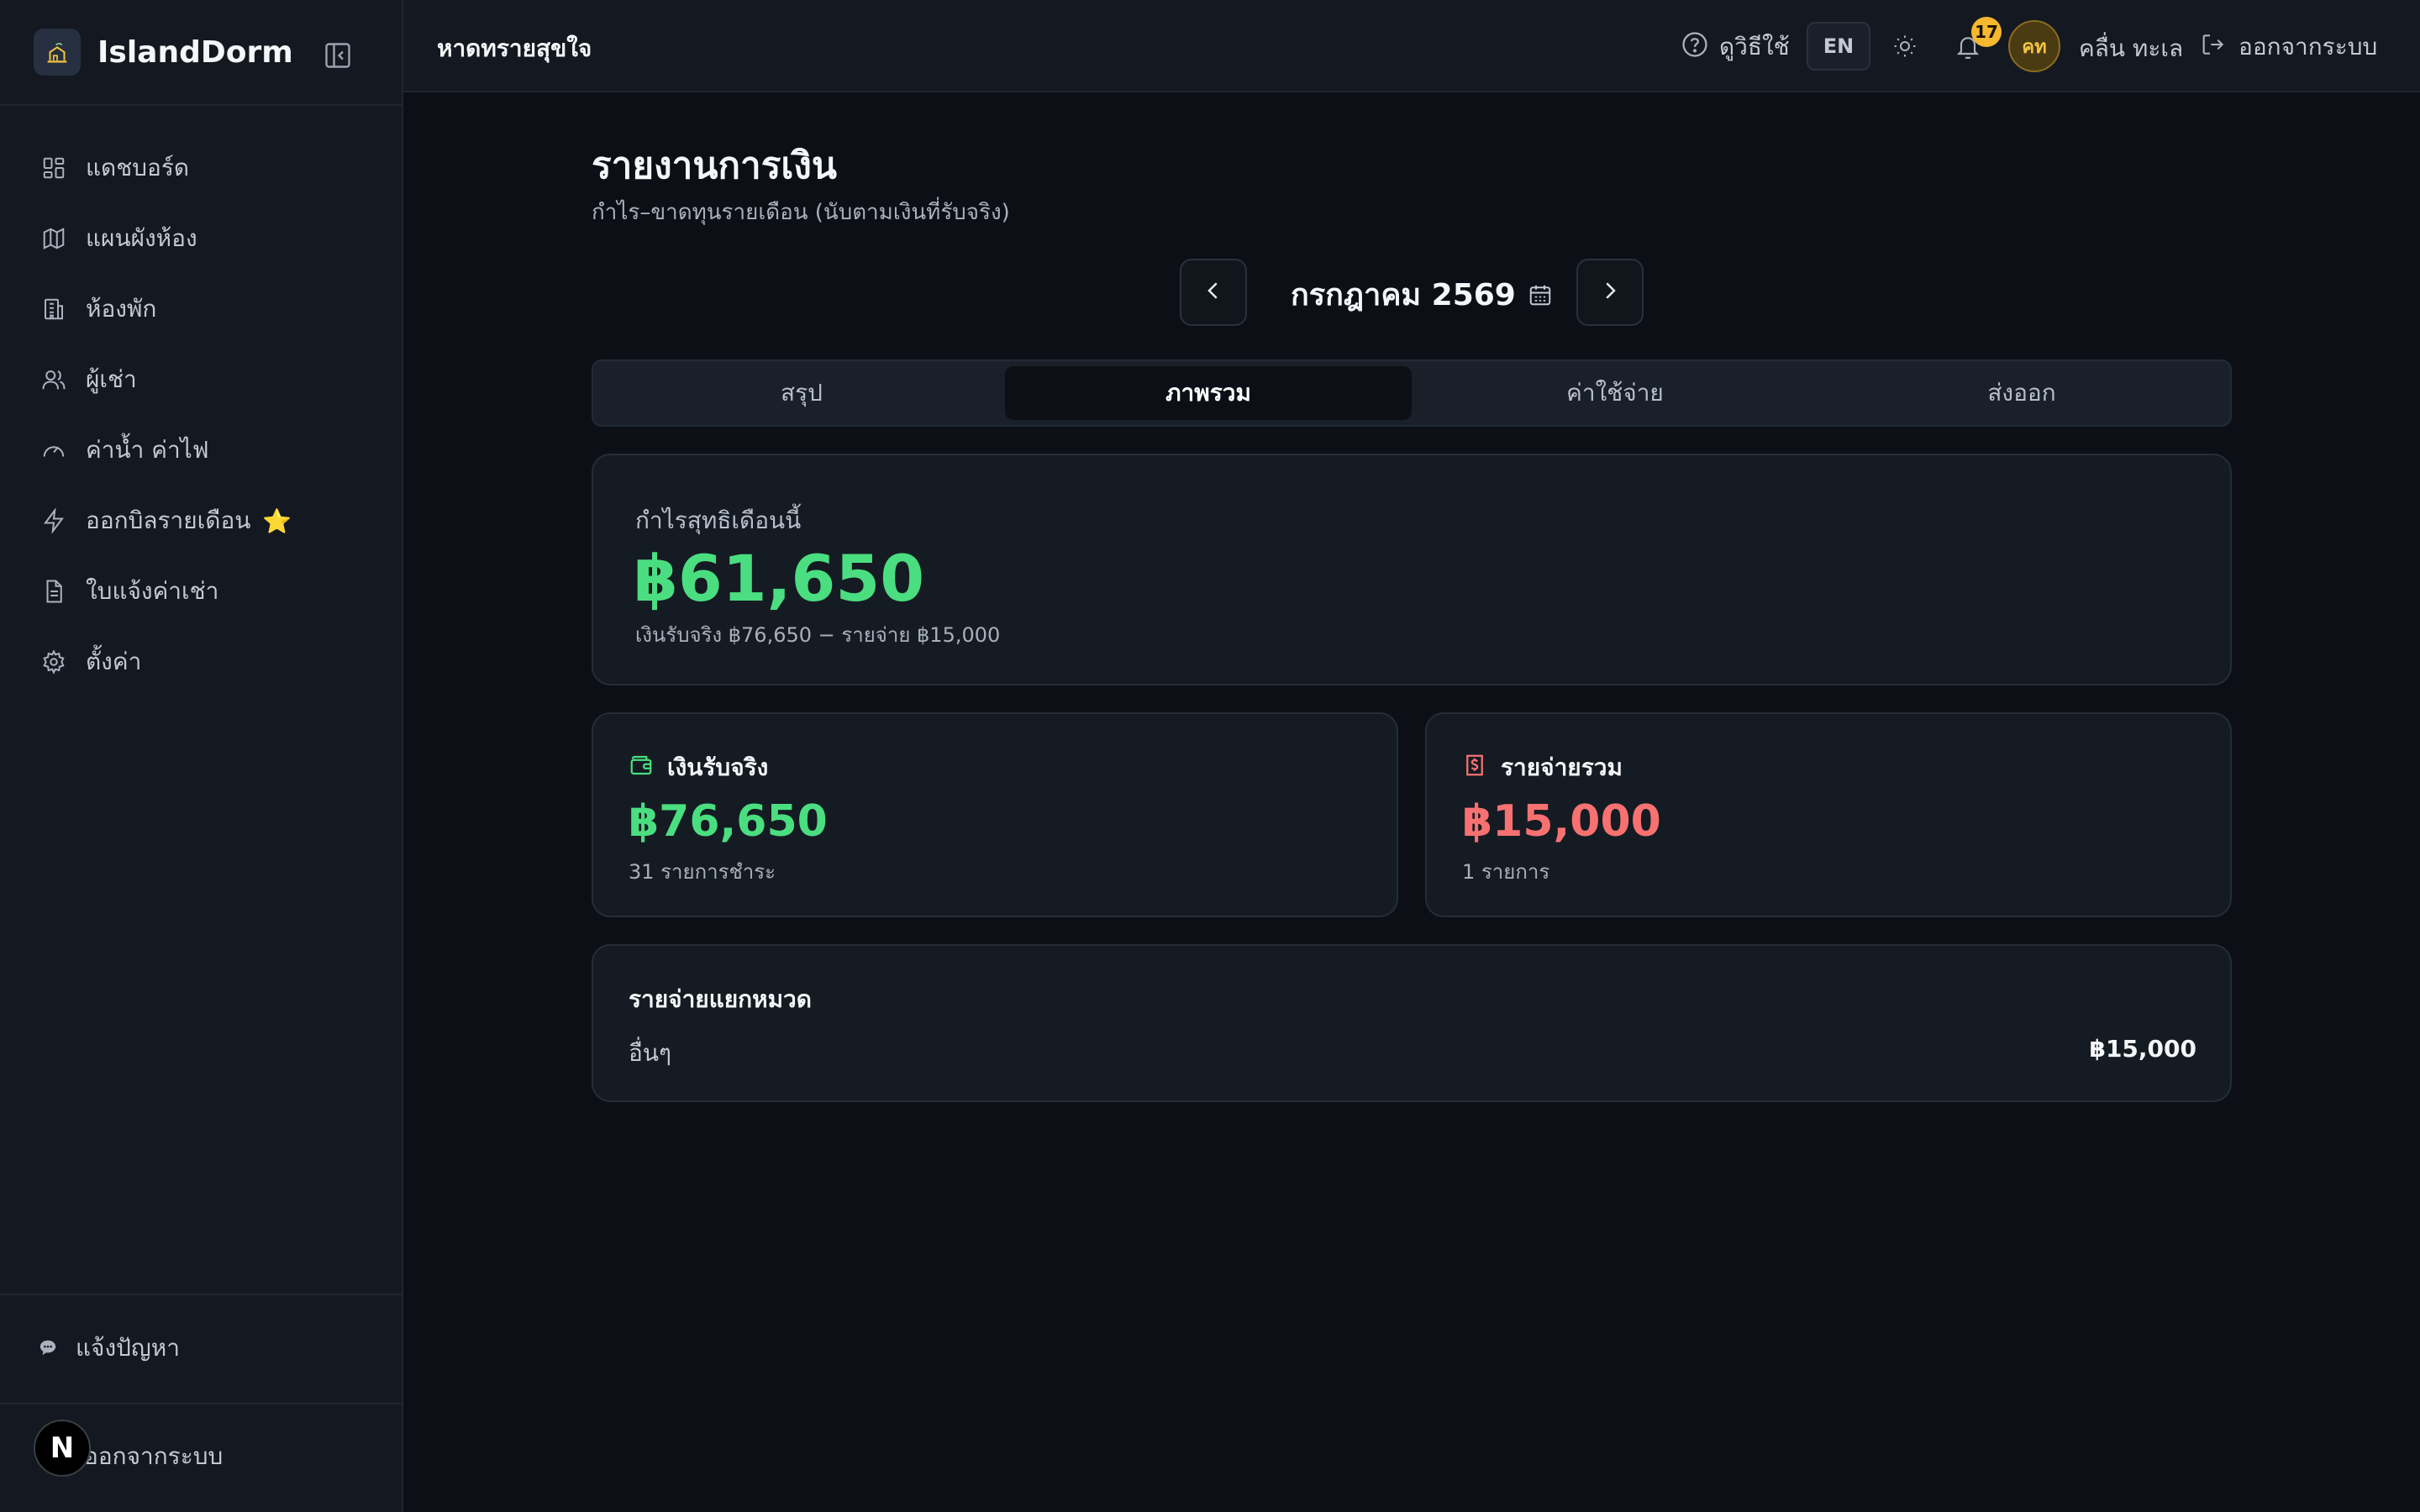 The height and width of the screenshot is (1512, 2420). I want to click on lightning-icon, so click(54, 521).